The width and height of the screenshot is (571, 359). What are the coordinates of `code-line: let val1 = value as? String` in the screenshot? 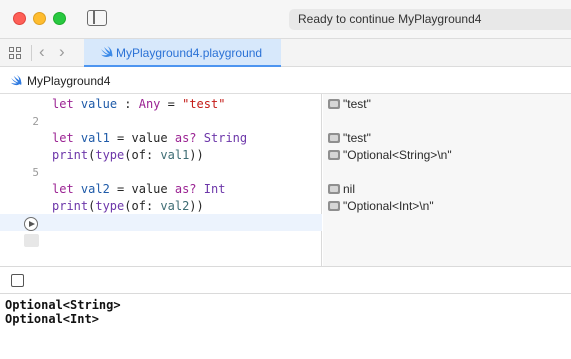 It's located at (149, 138).